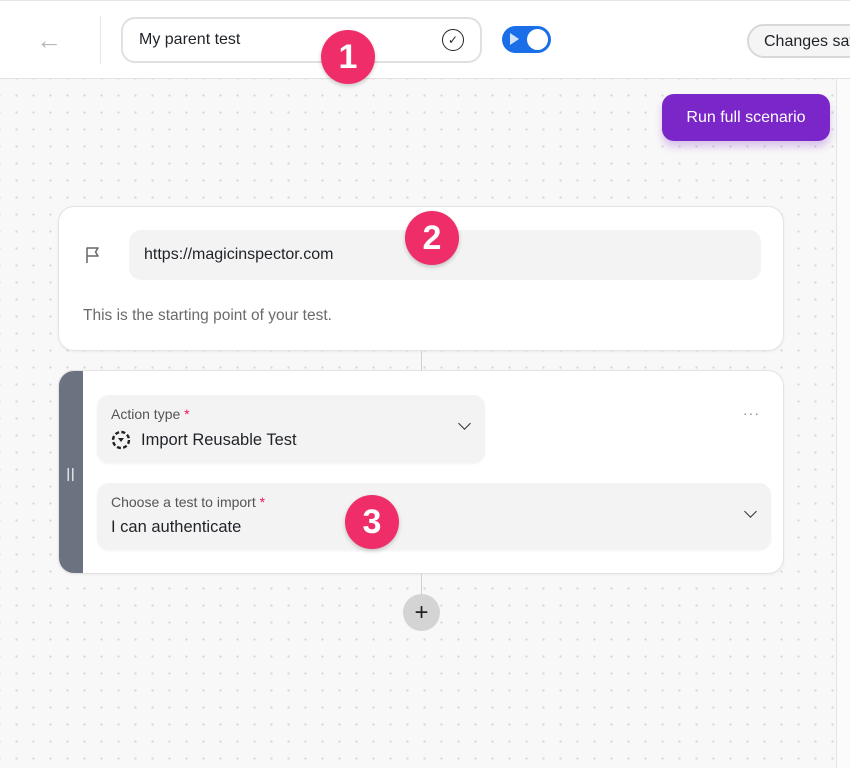 This screenshot has width=850, height=768. Describe the element at coordinates (301, 40) in the screenshot. I see `test-title-input: My parent test ✓` at that location.